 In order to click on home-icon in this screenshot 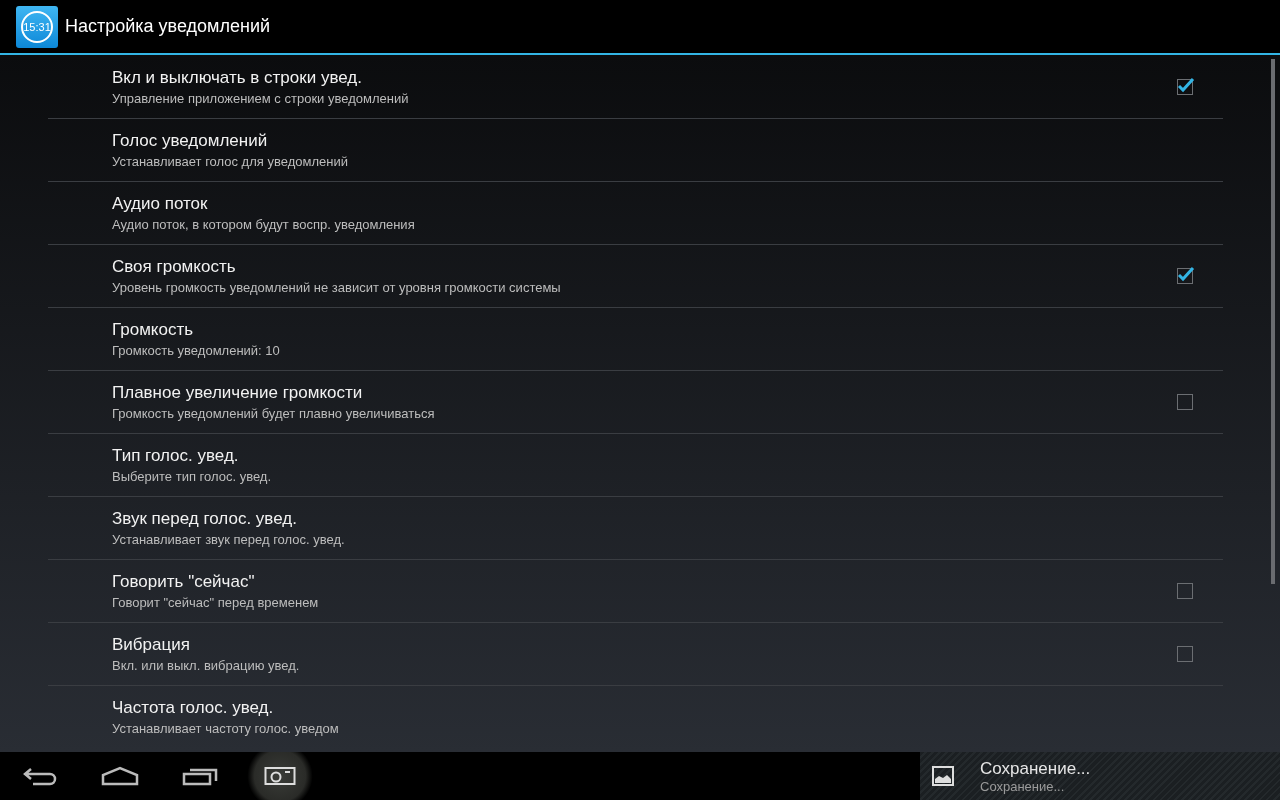, I will do `click(120, 776)`.